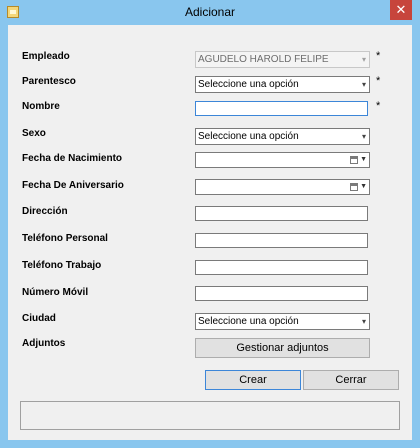 This screenshot has height=448, width=420. Describe the element at coordinates (44, 343) in the screenshot. I see `adjuntos-label: Adjuntos` at that location.